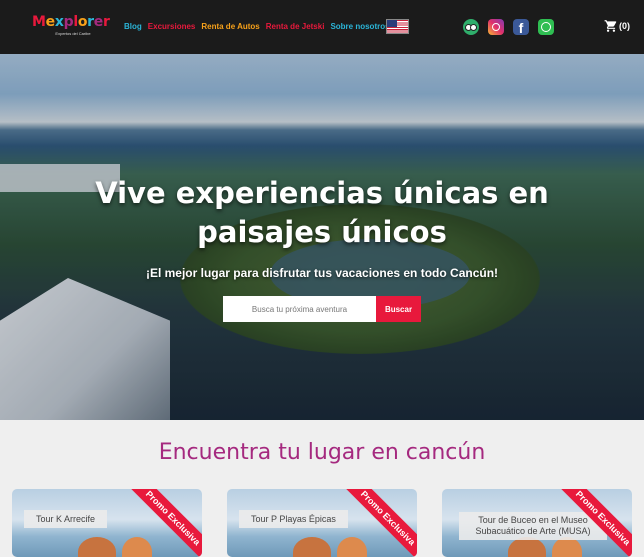 This screenshot has height=557, width=644. Describe the element at coordinates (172, 26) in the screenshot. I see `nav-link-excursiones: Excursiones` at that location.